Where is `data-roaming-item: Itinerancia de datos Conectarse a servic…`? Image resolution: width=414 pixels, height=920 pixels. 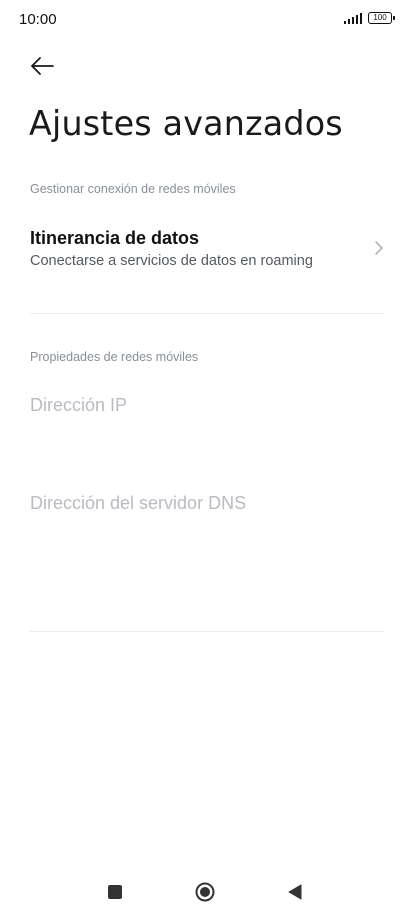
data-roaming-item: Itinerancia de datos Conectarse a servic… is located at coordinates (207, 251).